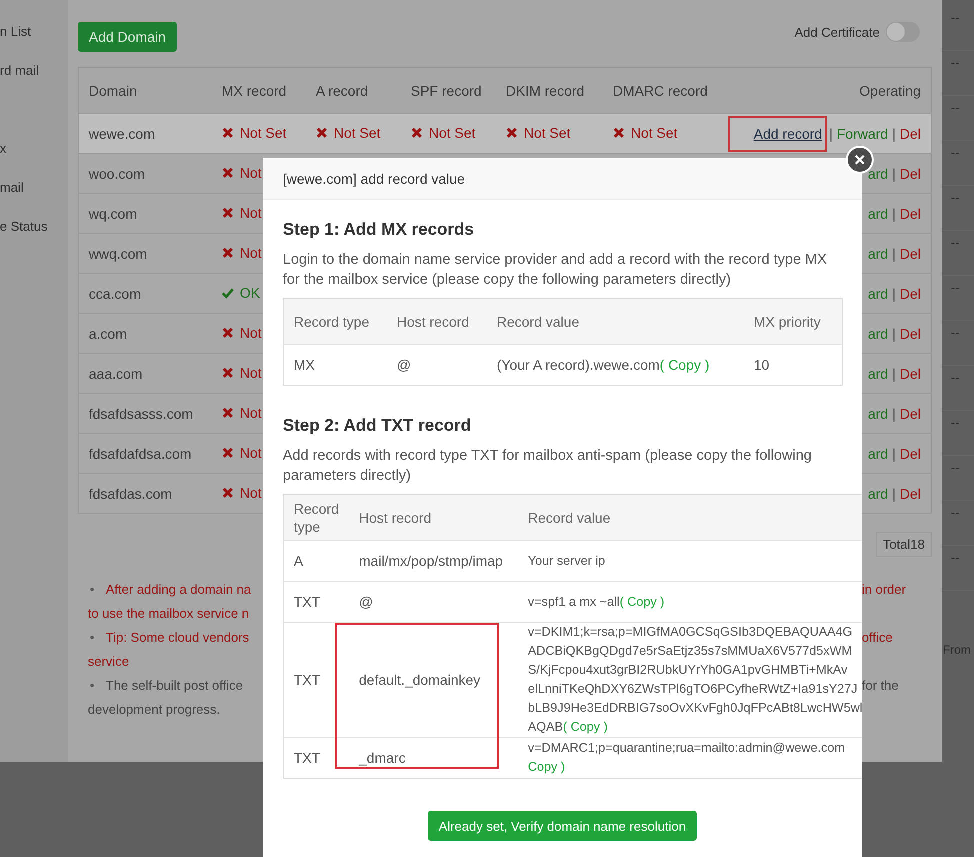 This screenshot has width=974, height=857. What do you see at coordinates (690, 651) in the screenshot?
I see `table-cell-text: ADCBiQKBgQDgd7e5rSaEtjz35s7sMMUaX6V577d5xWM` at bounding box center [690, 651].